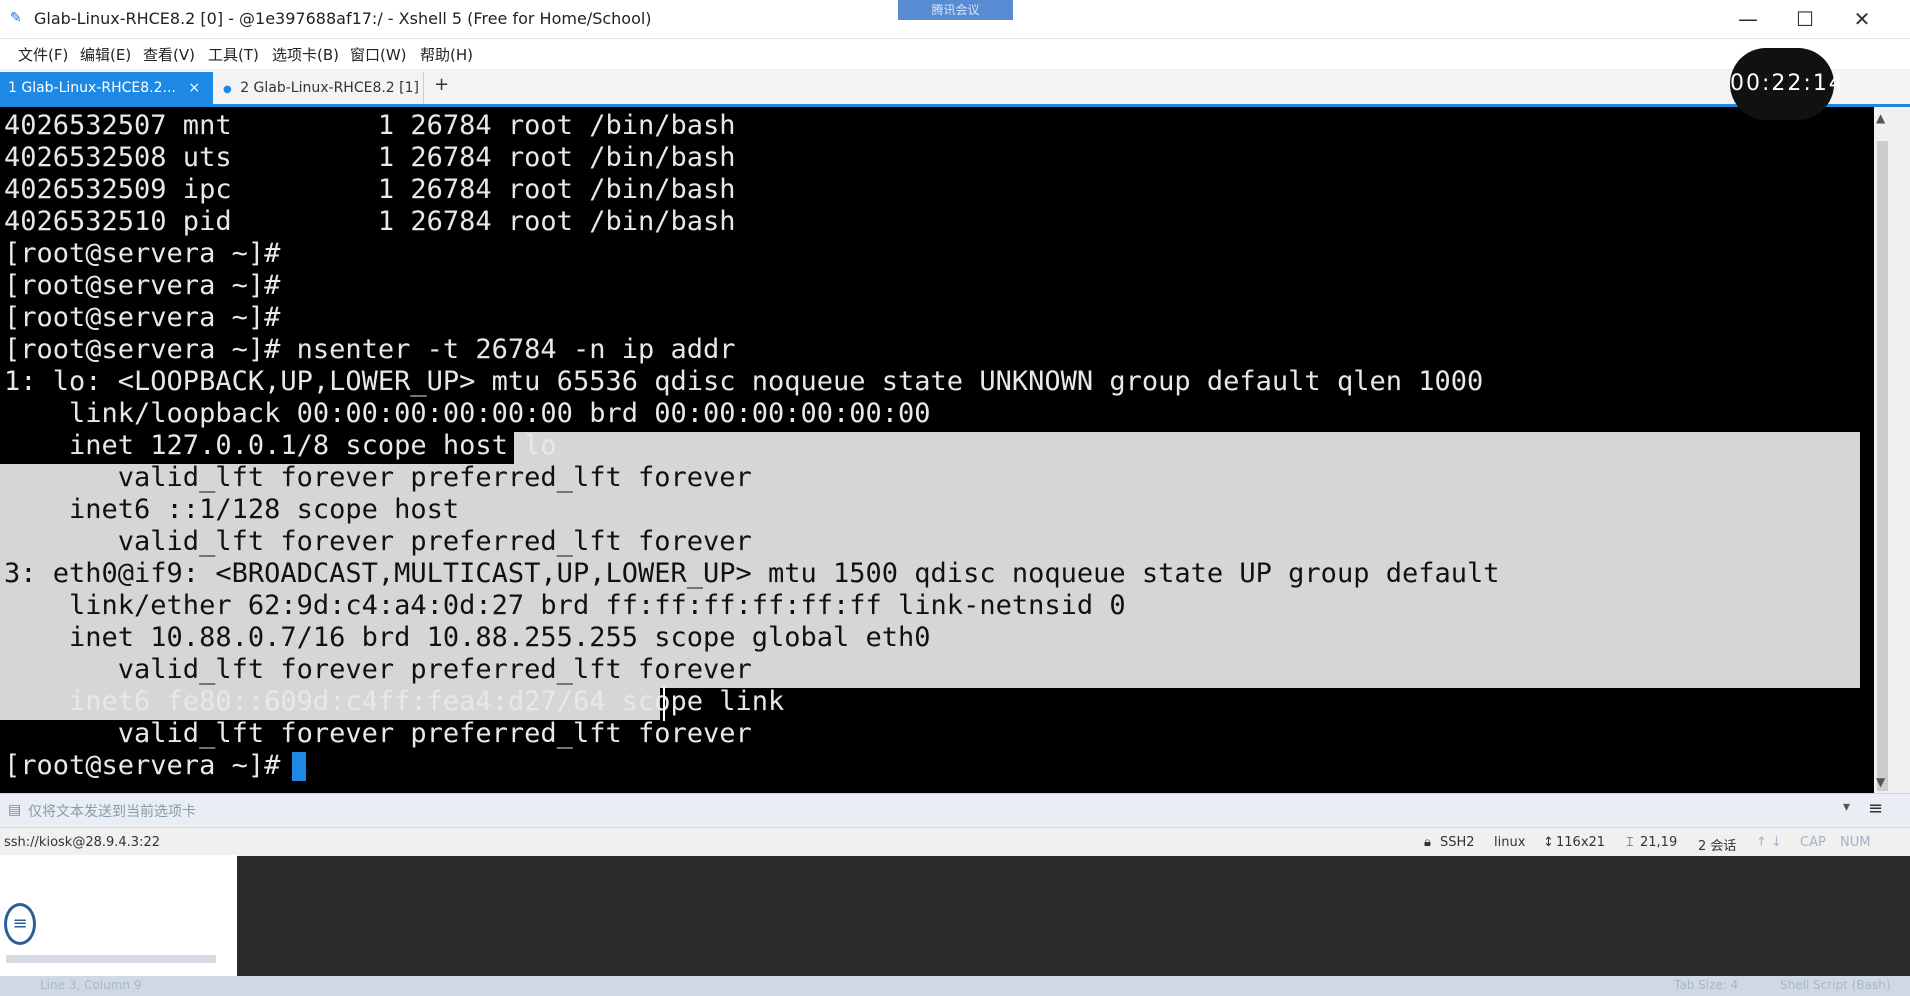 Image resolution: width=1910 pixels, height=996 pixels. Describe the element at coordinates (446, 54) in the screenshot. I see `menu-help: 帮助(H)` at that location.